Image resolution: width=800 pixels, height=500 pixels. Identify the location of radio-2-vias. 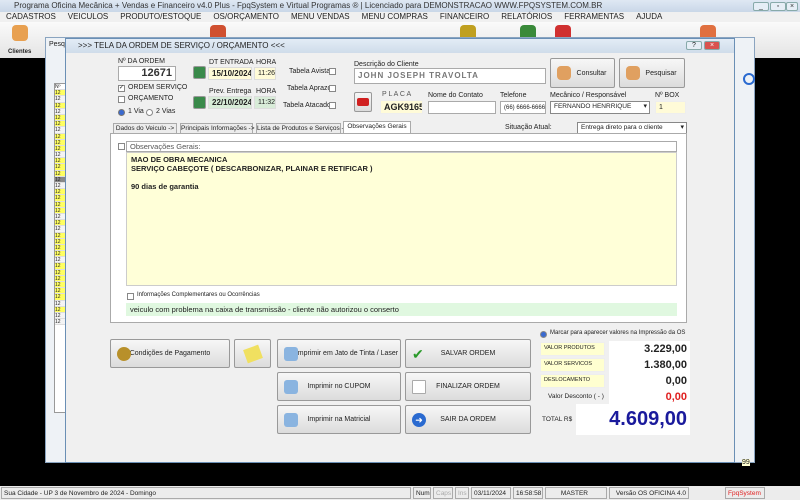
(149, 112).